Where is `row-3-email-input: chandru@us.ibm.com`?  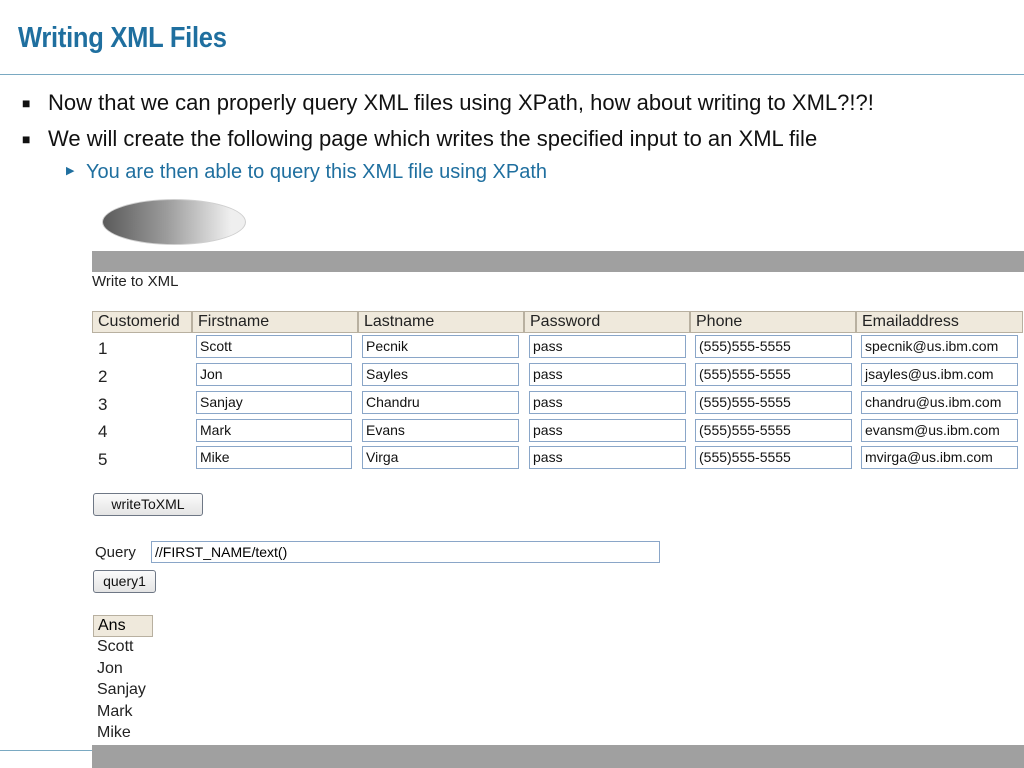
row-3-email-input: chandru@us.ibm.com is located at coordinates (939, 402).